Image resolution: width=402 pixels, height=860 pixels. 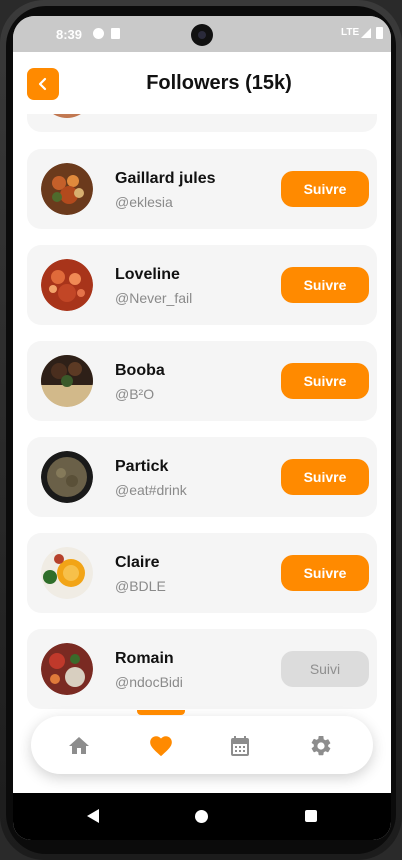 I want to click on list-item: Gaillard jules @eklesia Suivre, so click(x=202, y=189).